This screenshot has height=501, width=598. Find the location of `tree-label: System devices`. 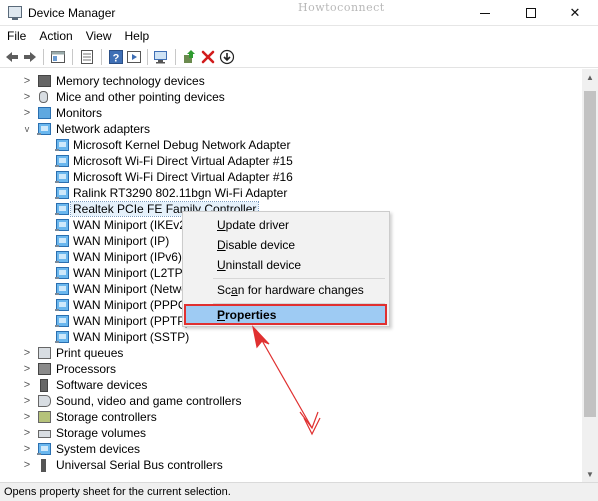

tree-label: System devices is located at coordinates (98, 449).